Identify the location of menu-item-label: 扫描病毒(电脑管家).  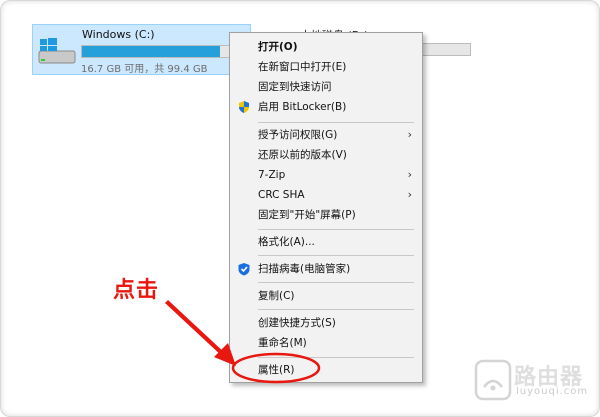
(304, 269).